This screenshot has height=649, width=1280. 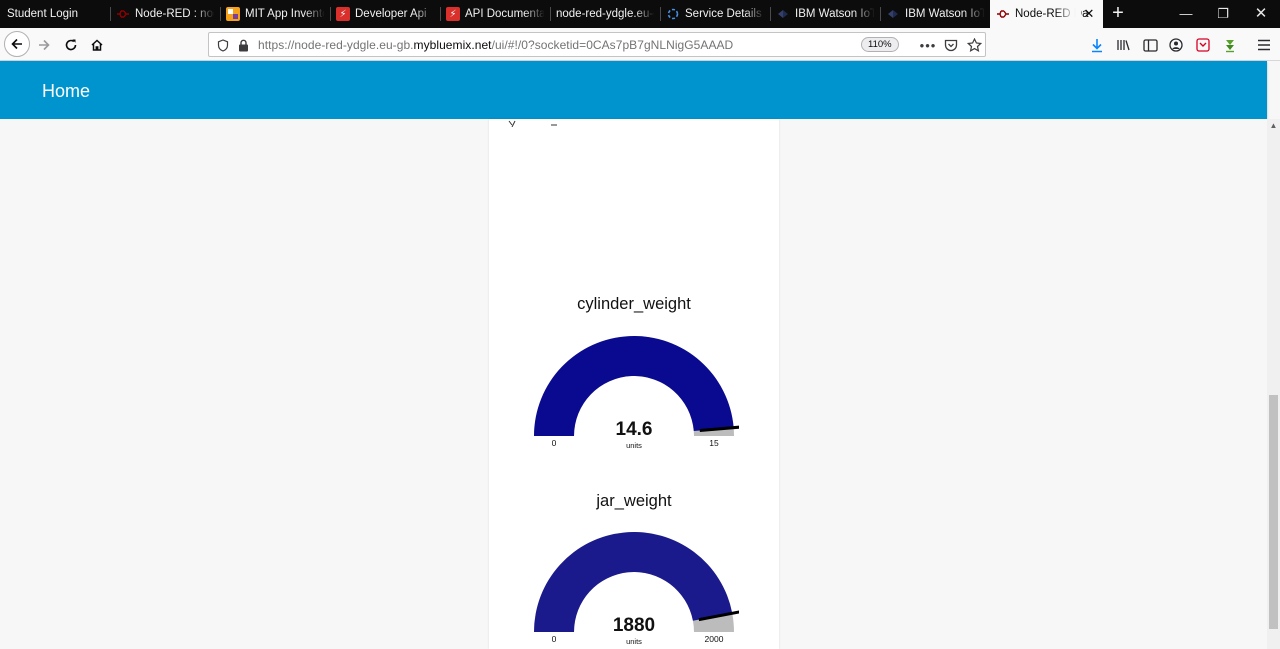 I want to click on browser-tab: Service Details, so click(x=715, y=14).